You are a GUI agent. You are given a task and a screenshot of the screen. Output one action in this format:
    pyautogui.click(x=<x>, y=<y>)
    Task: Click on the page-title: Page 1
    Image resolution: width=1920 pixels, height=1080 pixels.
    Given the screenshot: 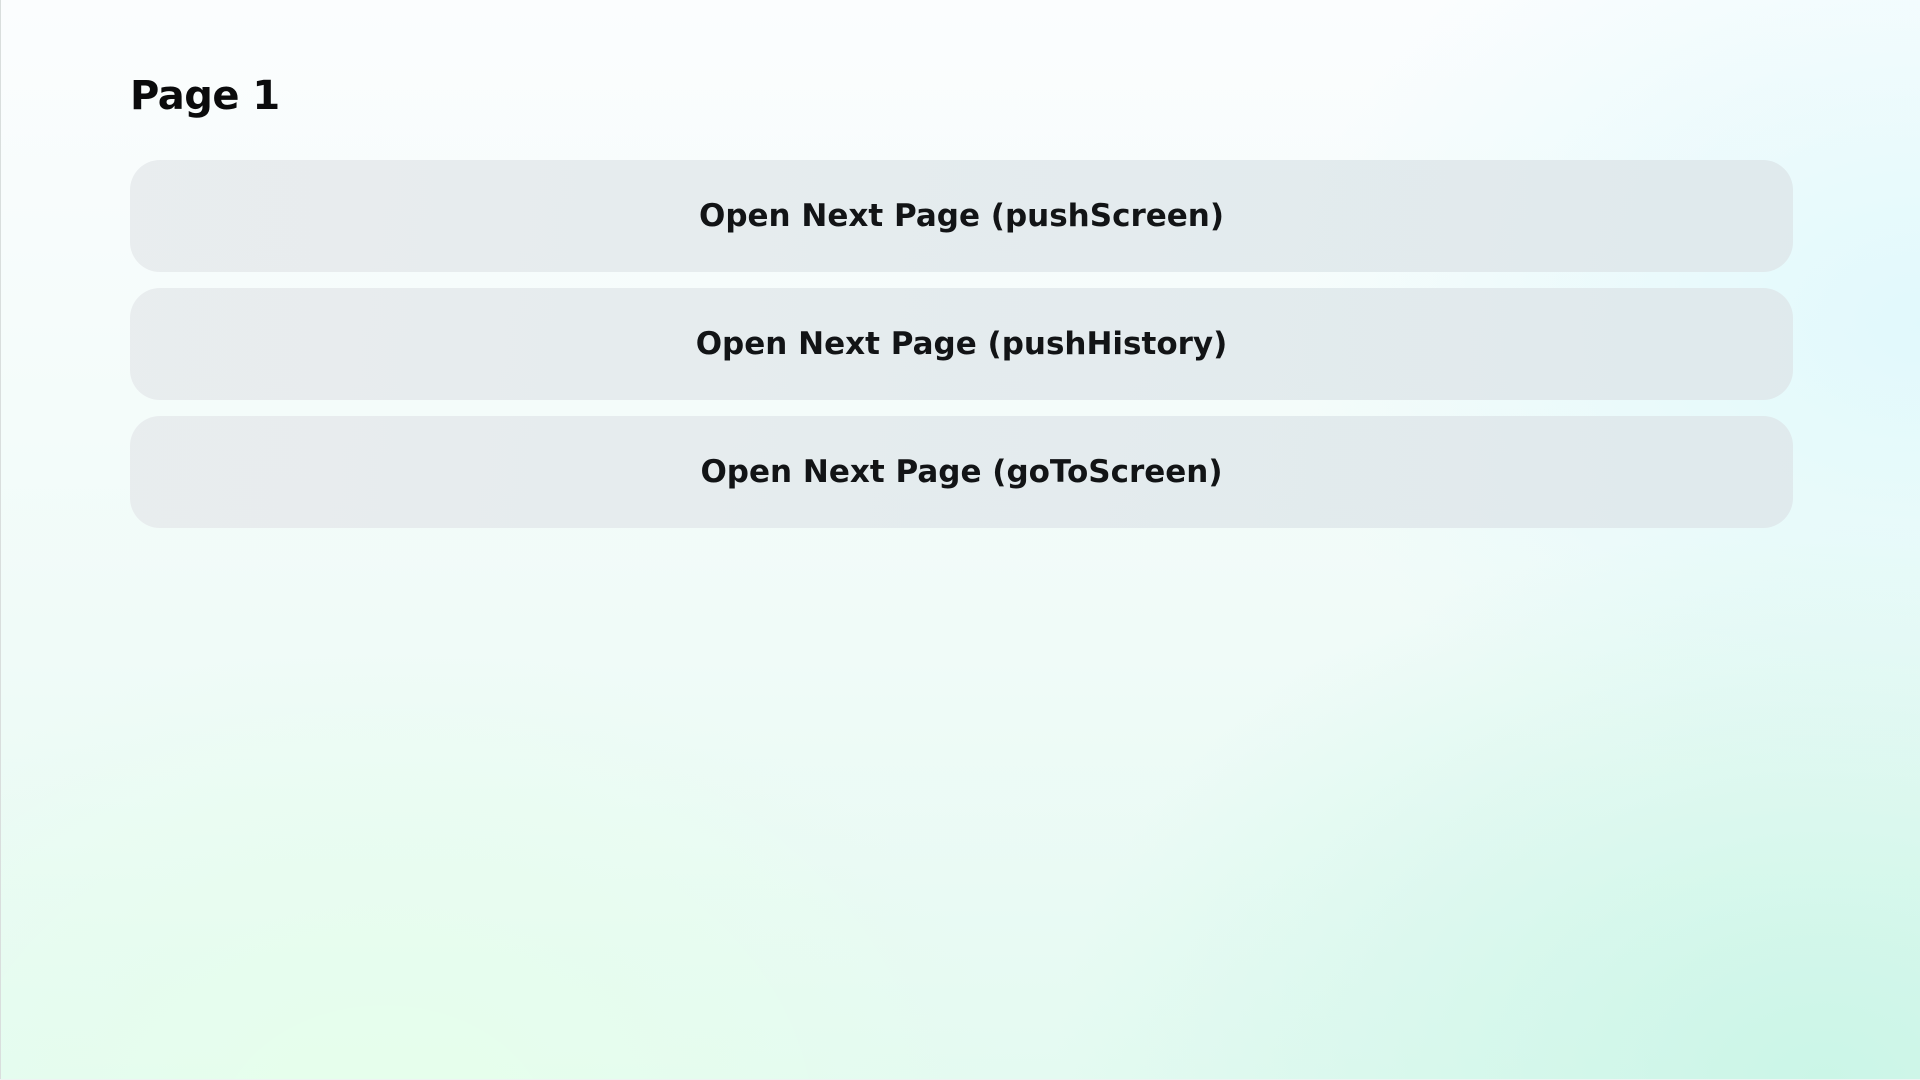 What is the action you would take?
    pyautogui.click(x=205, y=96)
    